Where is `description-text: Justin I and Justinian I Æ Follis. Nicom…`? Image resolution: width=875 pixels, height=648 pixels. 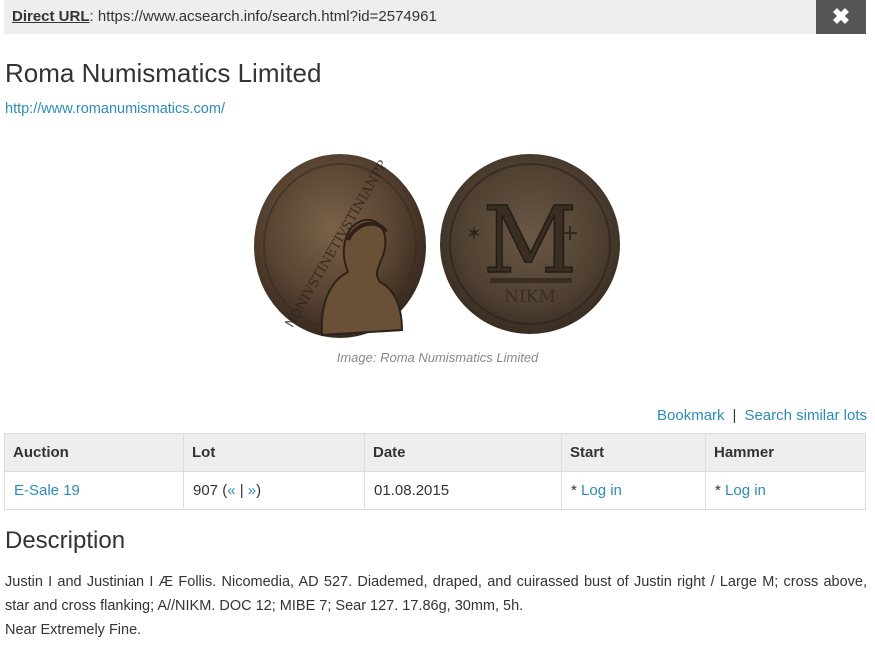
description-text: Justin I and Justinian I Æ Follis. Nicom… is located at coordinates (436, 594).